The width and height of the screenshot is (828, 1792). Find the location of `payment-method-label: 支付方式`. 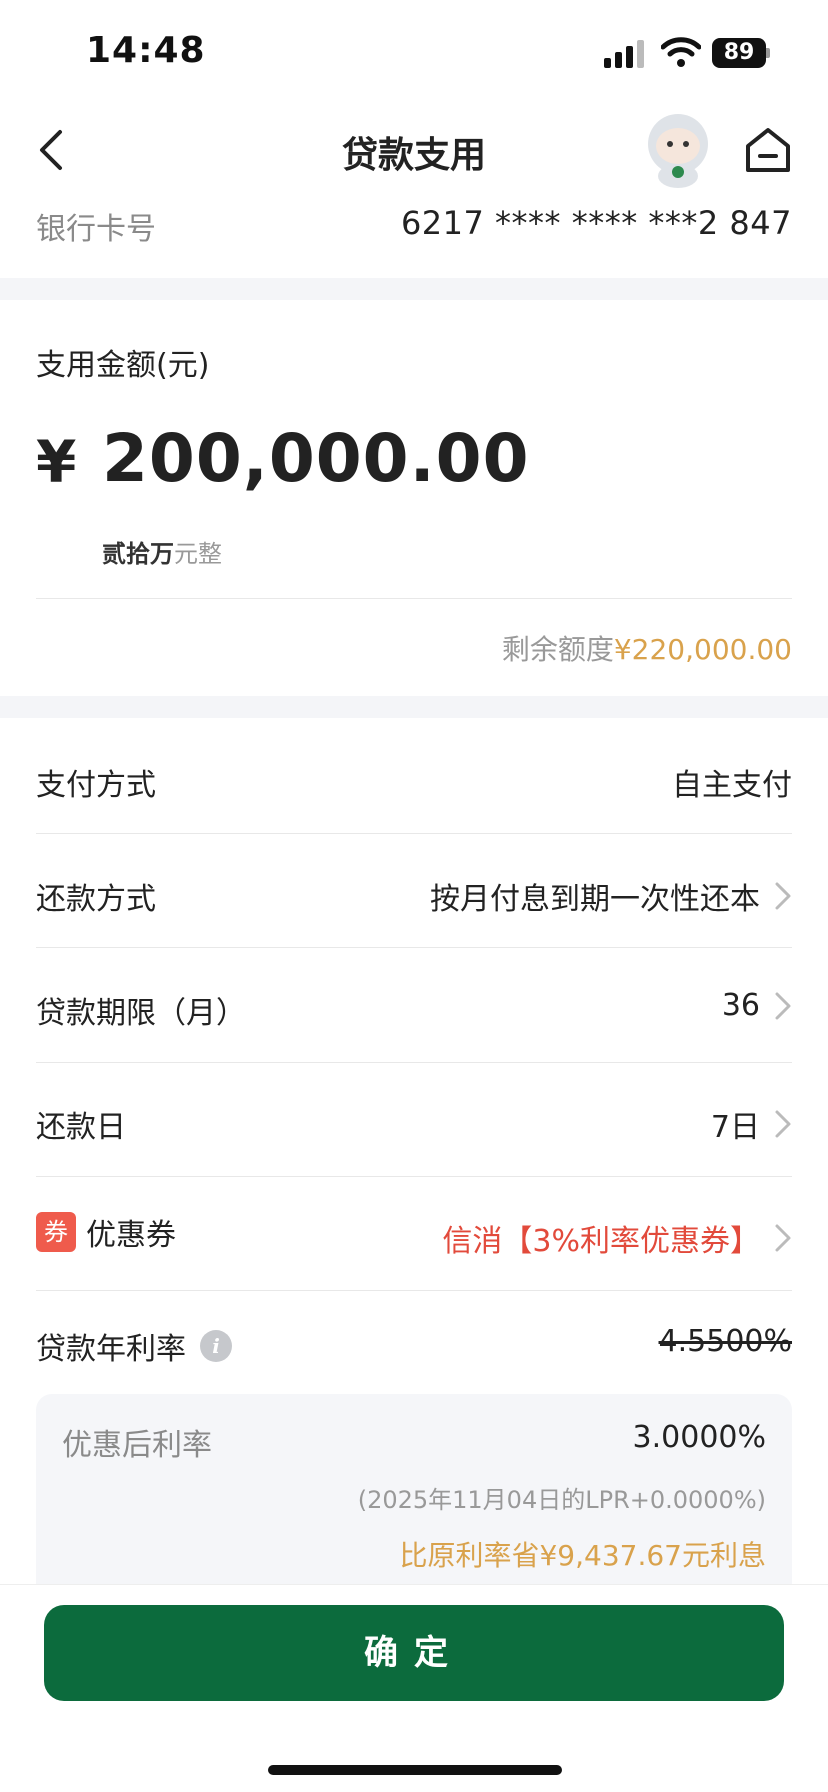

payment-method-label: 支付方式 is located at coordinates (96, 785).